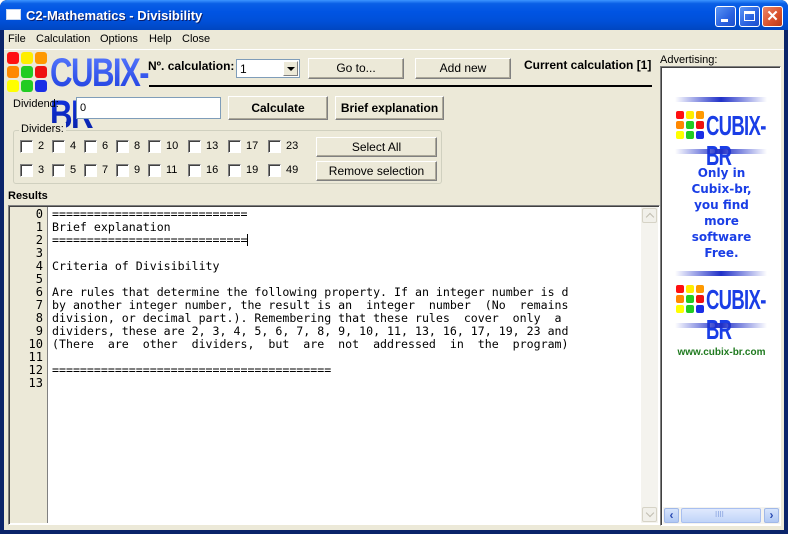  What do you see at coordinates (137, 170) in the screenshot?
I see `divider-label: 9` at bounding box center [137, 170].